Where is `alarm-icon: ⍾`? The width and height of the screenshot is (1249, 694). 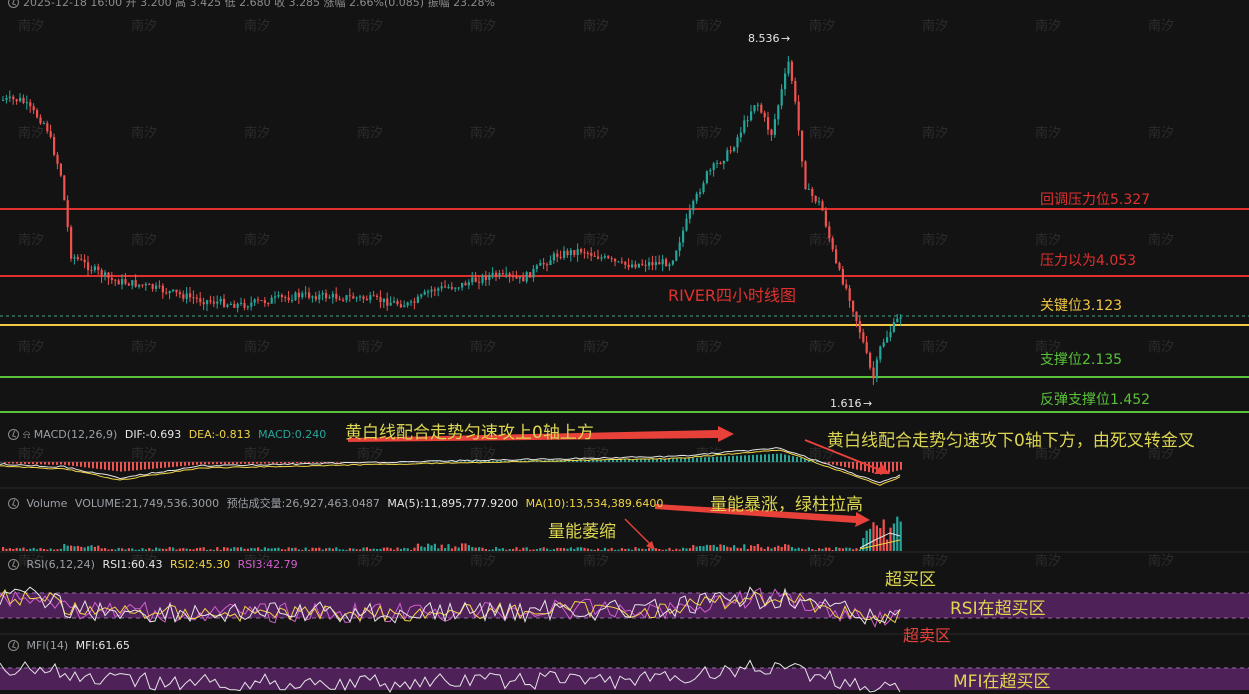 alarm-icon: ⍾ is located at coordinates (26, 434).